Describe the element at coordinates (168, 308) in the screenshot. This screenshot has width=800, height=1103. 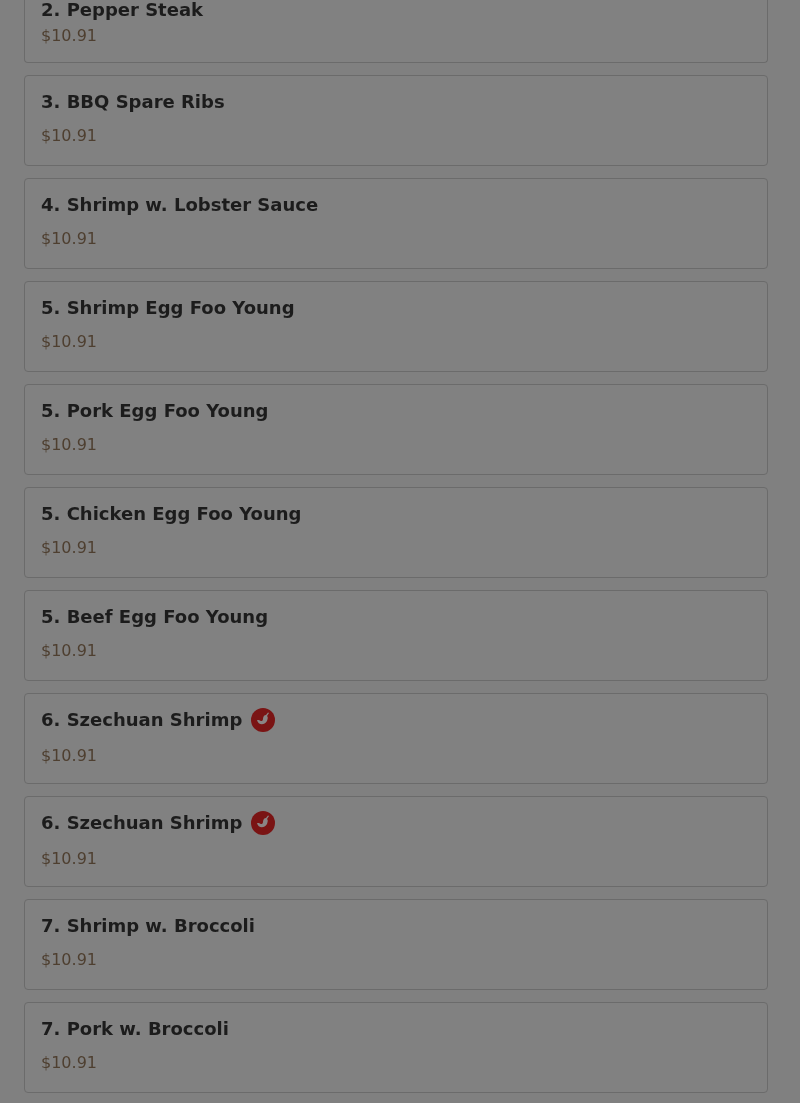
I see `item-name: 5. Shrimp Egg Foo Young` at that location.